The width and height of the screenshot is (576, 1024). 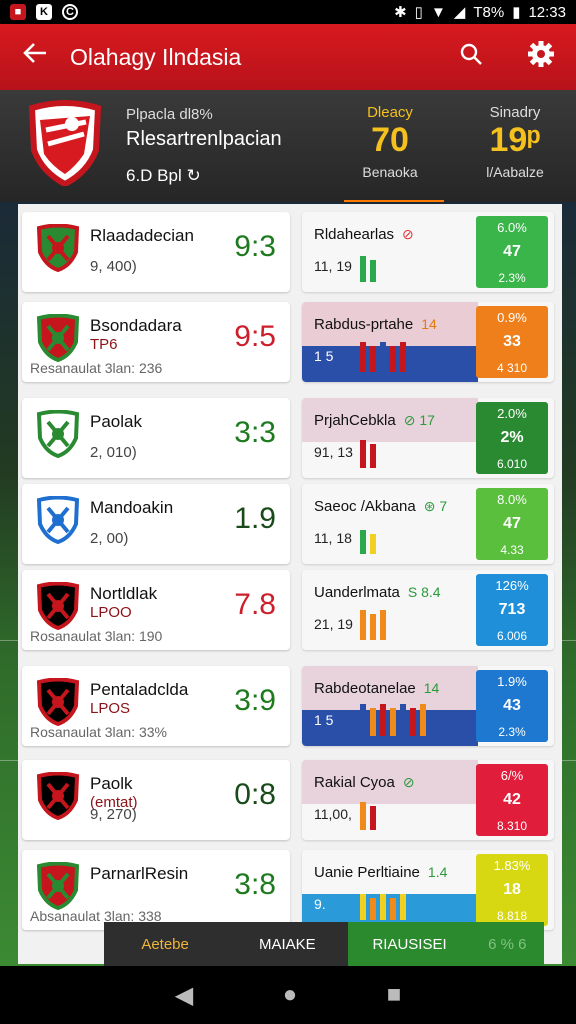 What do you see at coordinates (255, 432) in the screenshot?
I see `match-score: 3:3` at bounding box center [255, 432].